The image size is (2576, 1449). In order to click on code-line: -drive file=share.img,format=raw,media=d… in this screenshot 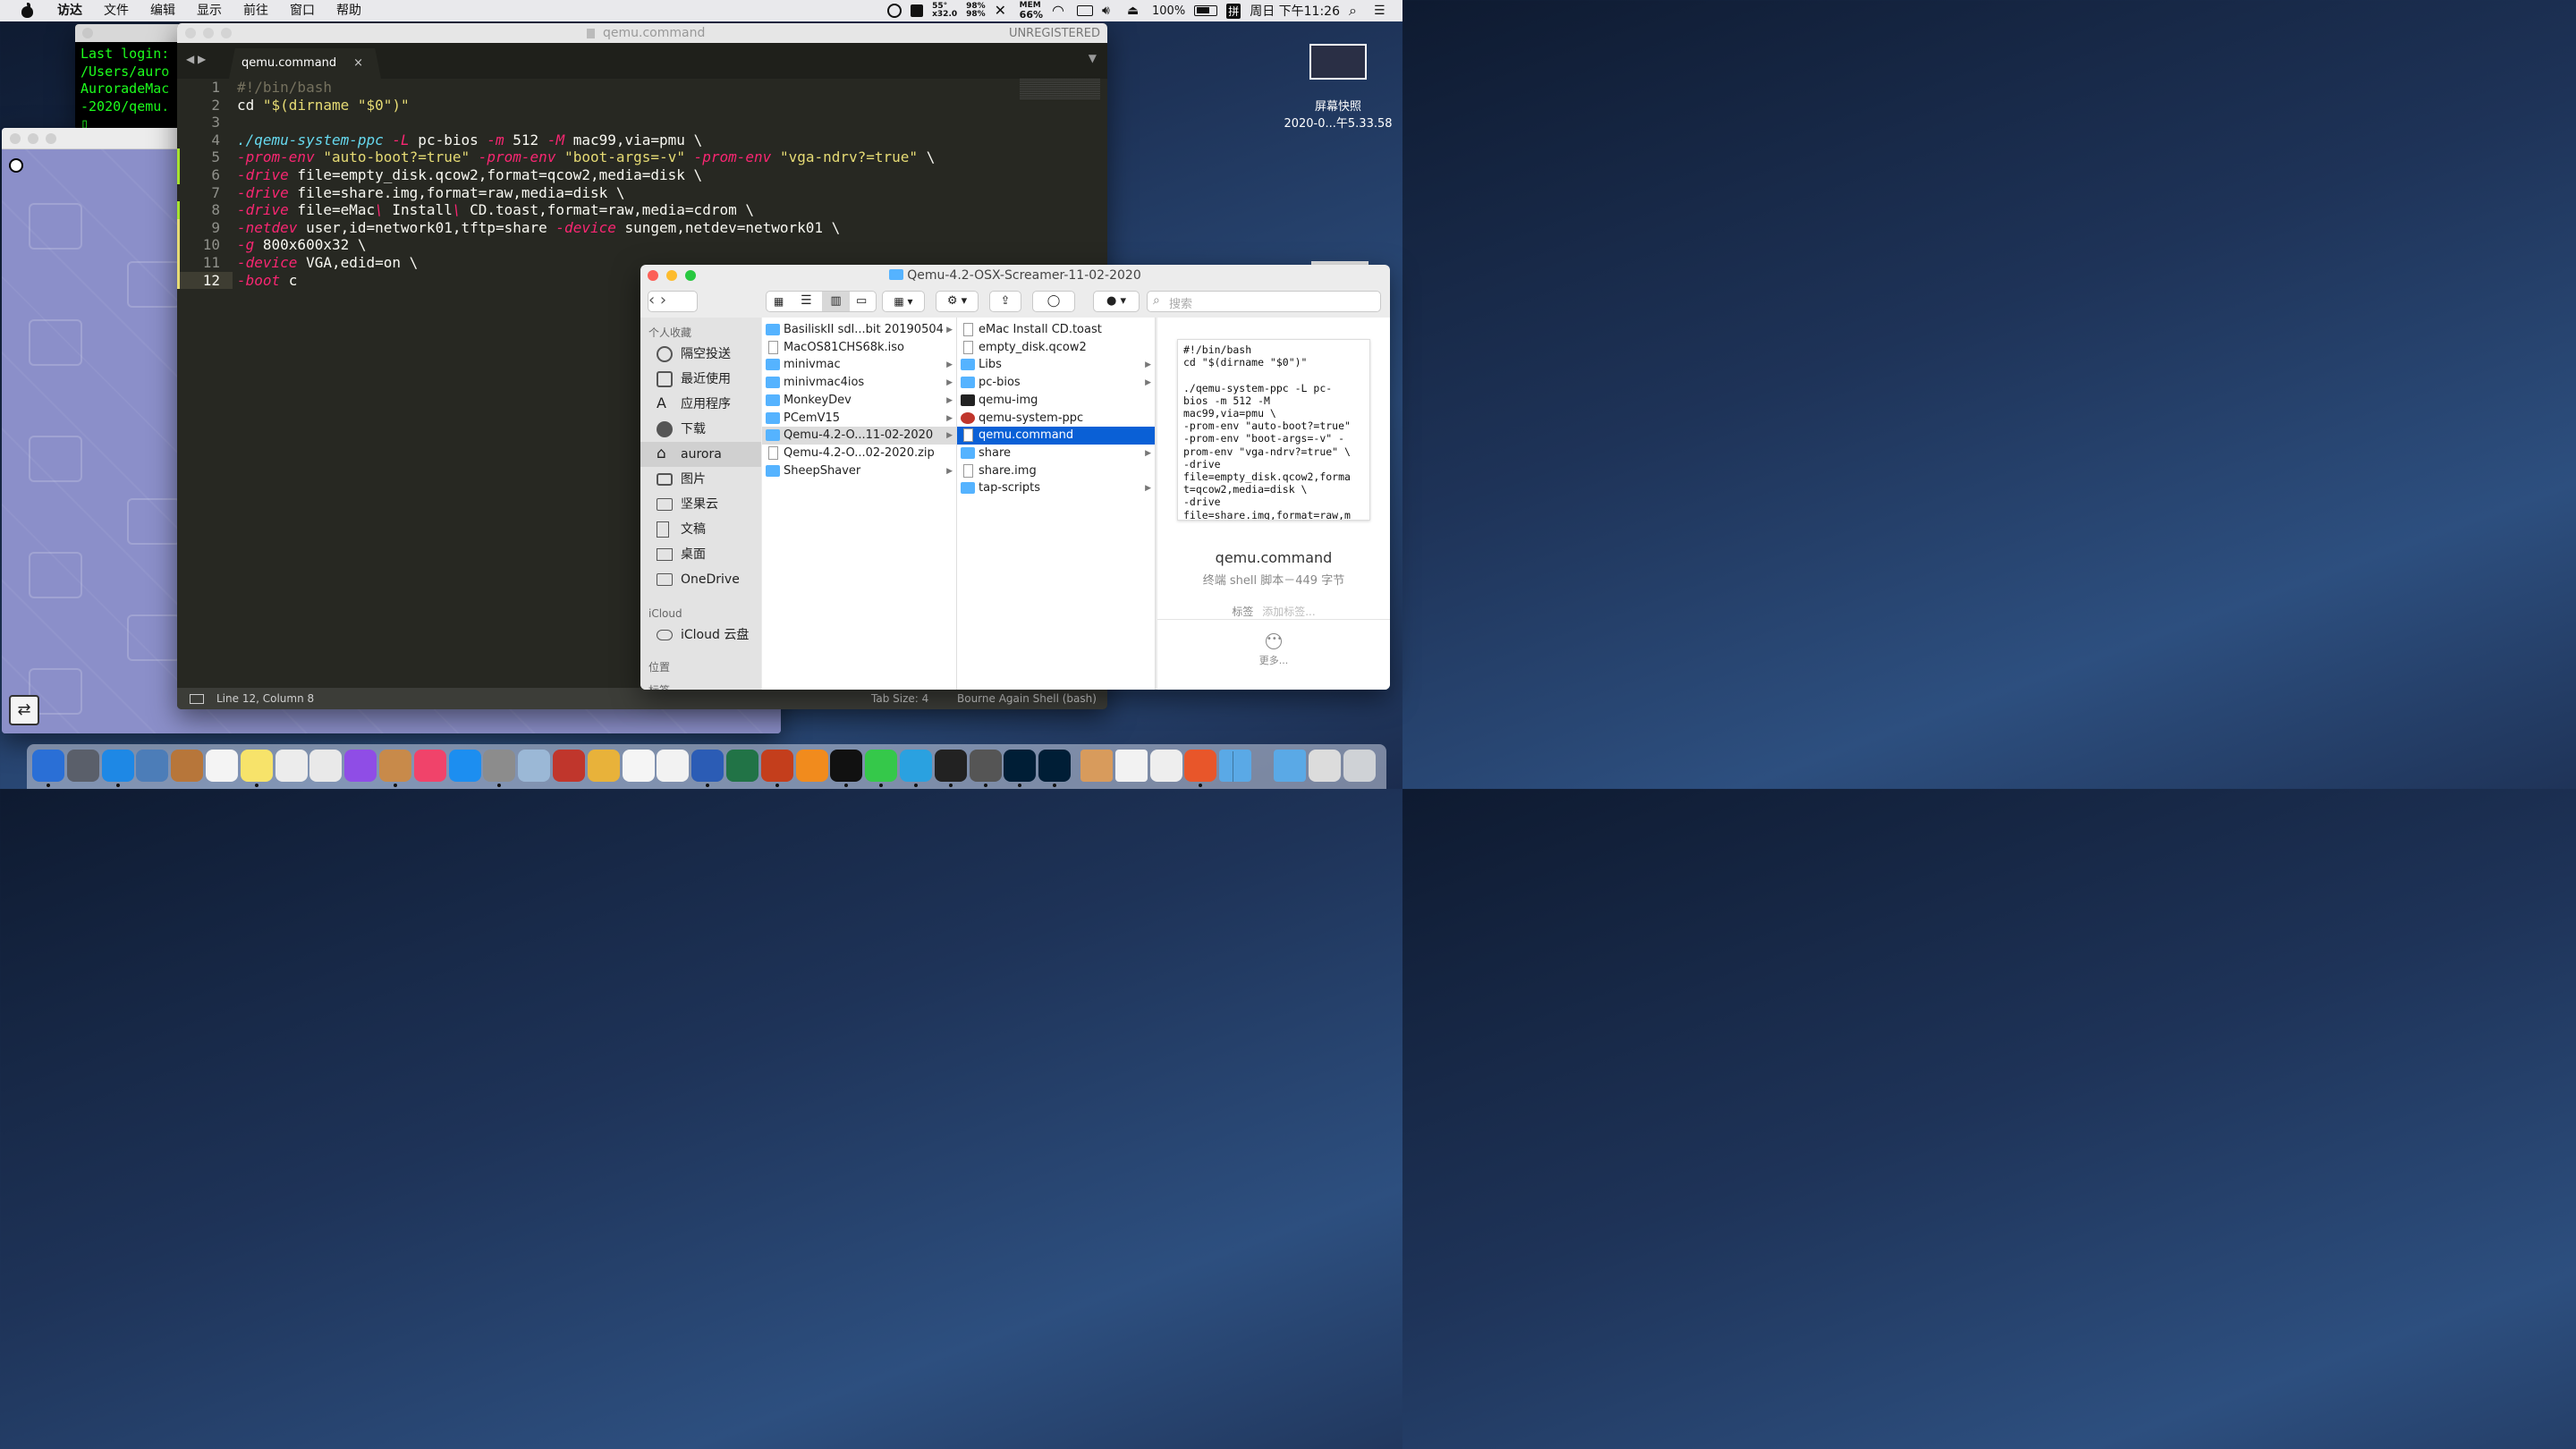, I will do `click(430, 192)`.